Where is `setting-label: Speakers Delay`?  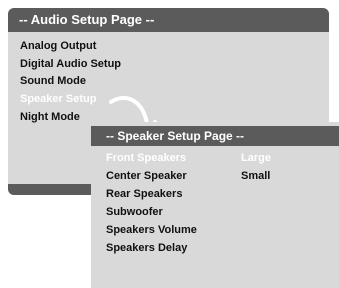 setting-label: Speakers Delay is located at coordinates (147, 248).